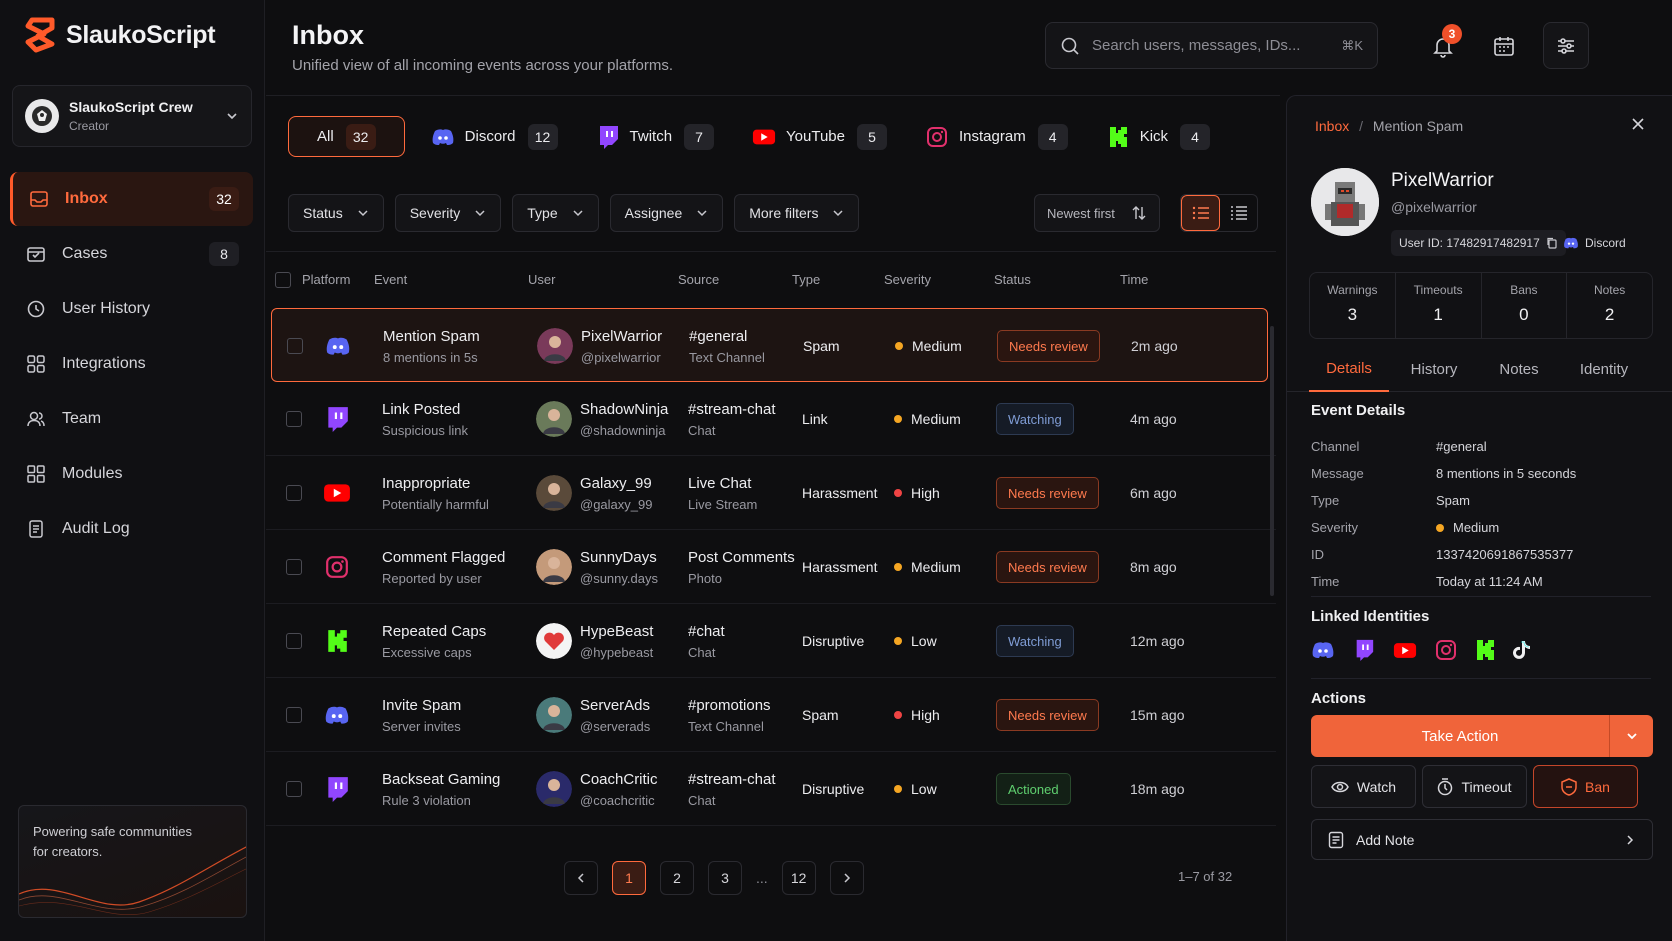 The height and width of the screenshot is (941, 1672). What do you see at coordinates (872, 136) in the screenshot?
I see `tab-count: 5` at bounding box center [872, 136].